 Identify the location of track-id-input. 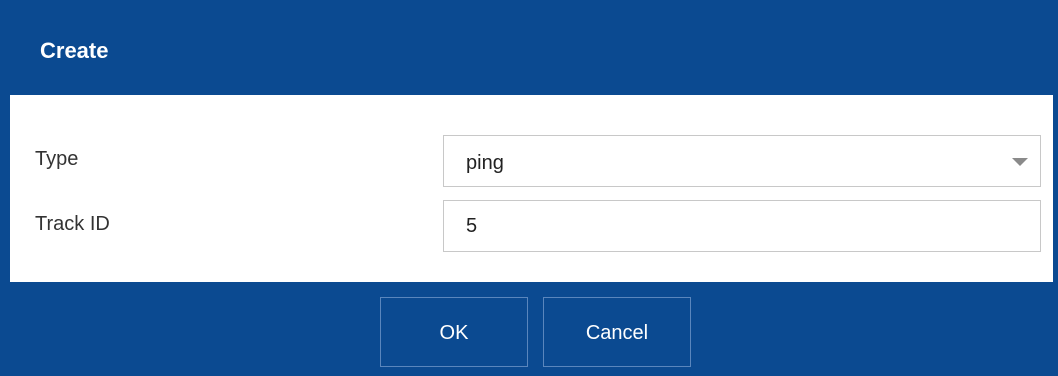
(742, 226).